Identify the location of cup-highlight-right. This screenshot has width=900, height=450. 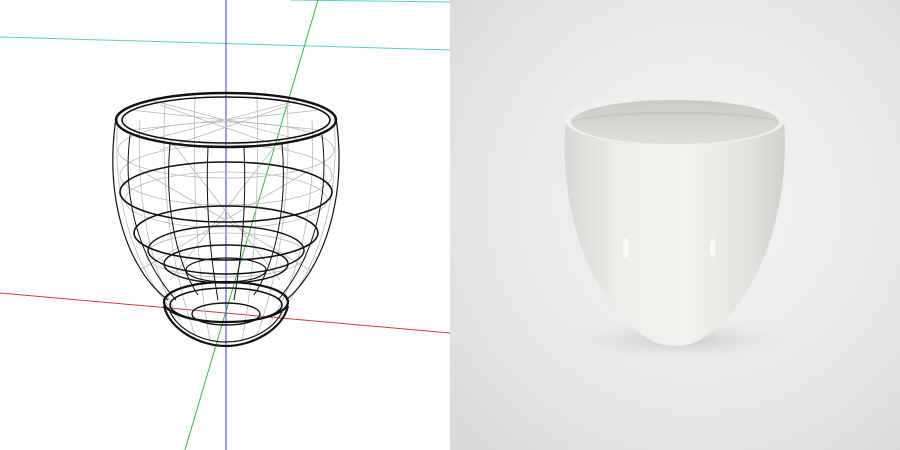
(713, 248).